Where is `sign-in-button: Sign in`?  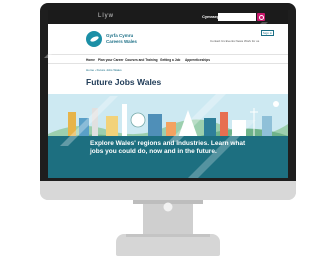
sign-in-button: Sign in is located at coordinates (267, 33).